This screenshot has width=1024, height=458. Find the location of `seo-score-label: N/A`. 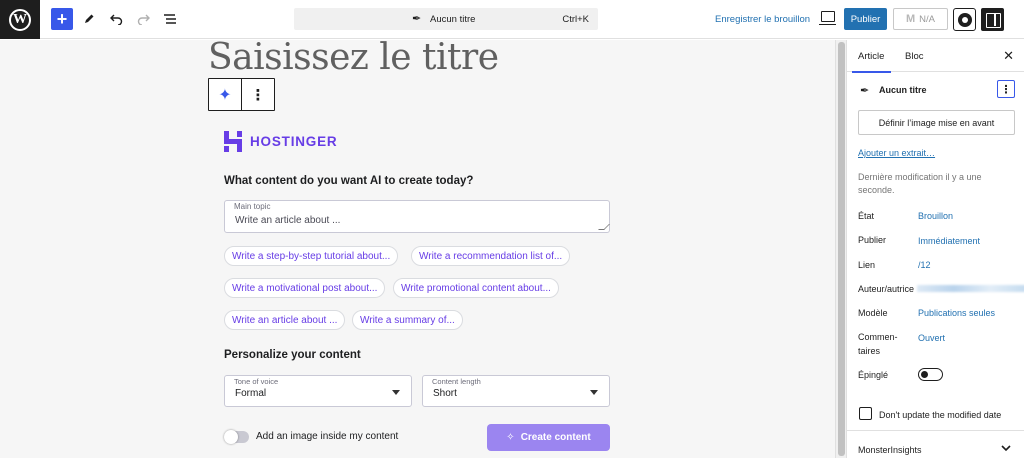

seo-score-label: N/A is located at coordinates (927, 19).